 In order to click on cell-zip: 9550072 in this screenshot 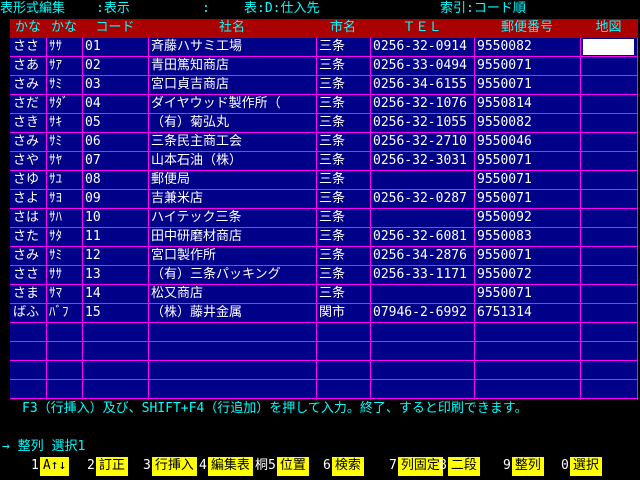, I will do `click(527, 275)`.